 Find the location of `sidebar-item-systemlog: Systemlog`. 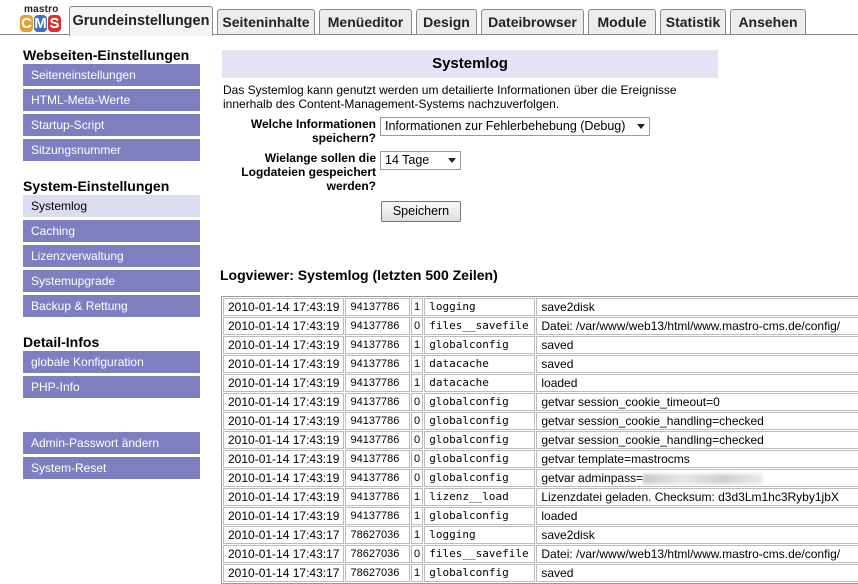

sidebar-item-systemlog: Systemlog is located at coordinates (111, 206).